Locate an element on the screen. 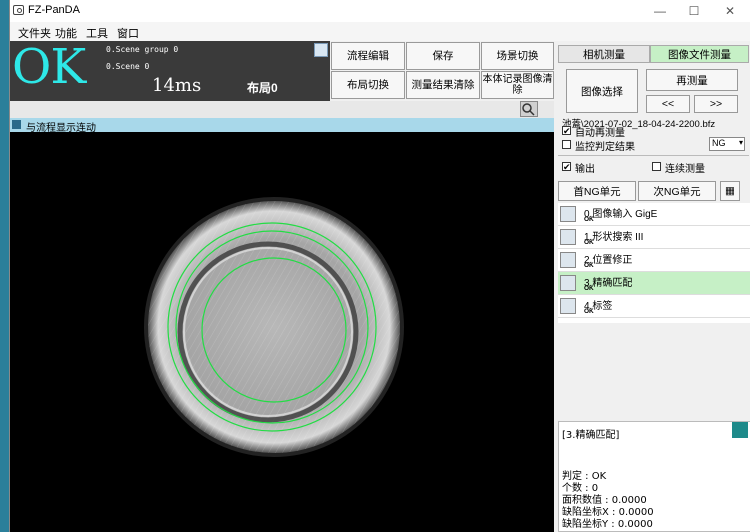 This screenshot has width=750, height=532. scene-switch-button: 场景切换 is located at coordinates (517, 56).